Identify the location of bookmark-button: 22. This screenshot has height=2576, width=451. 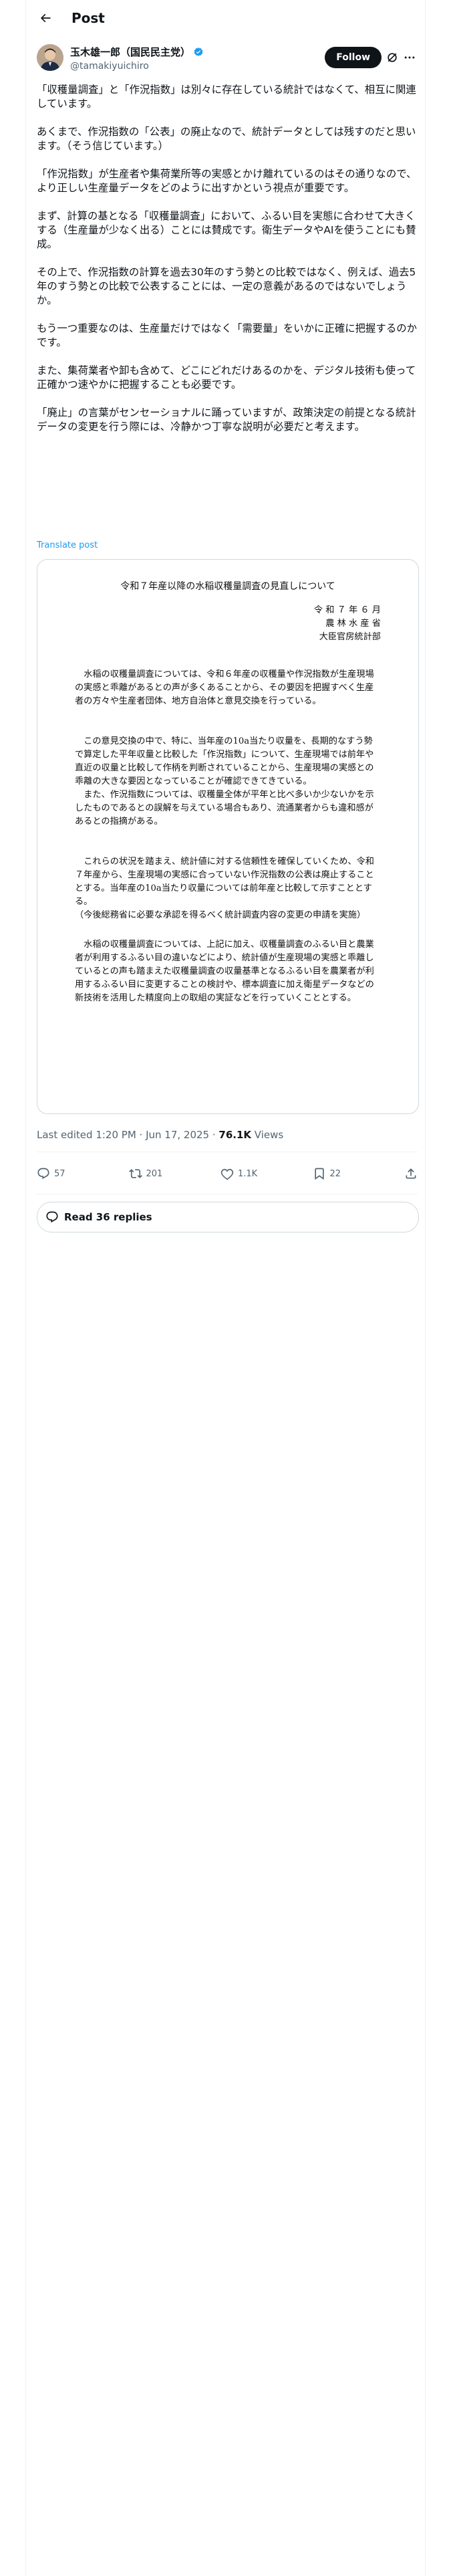
(333, 1173).